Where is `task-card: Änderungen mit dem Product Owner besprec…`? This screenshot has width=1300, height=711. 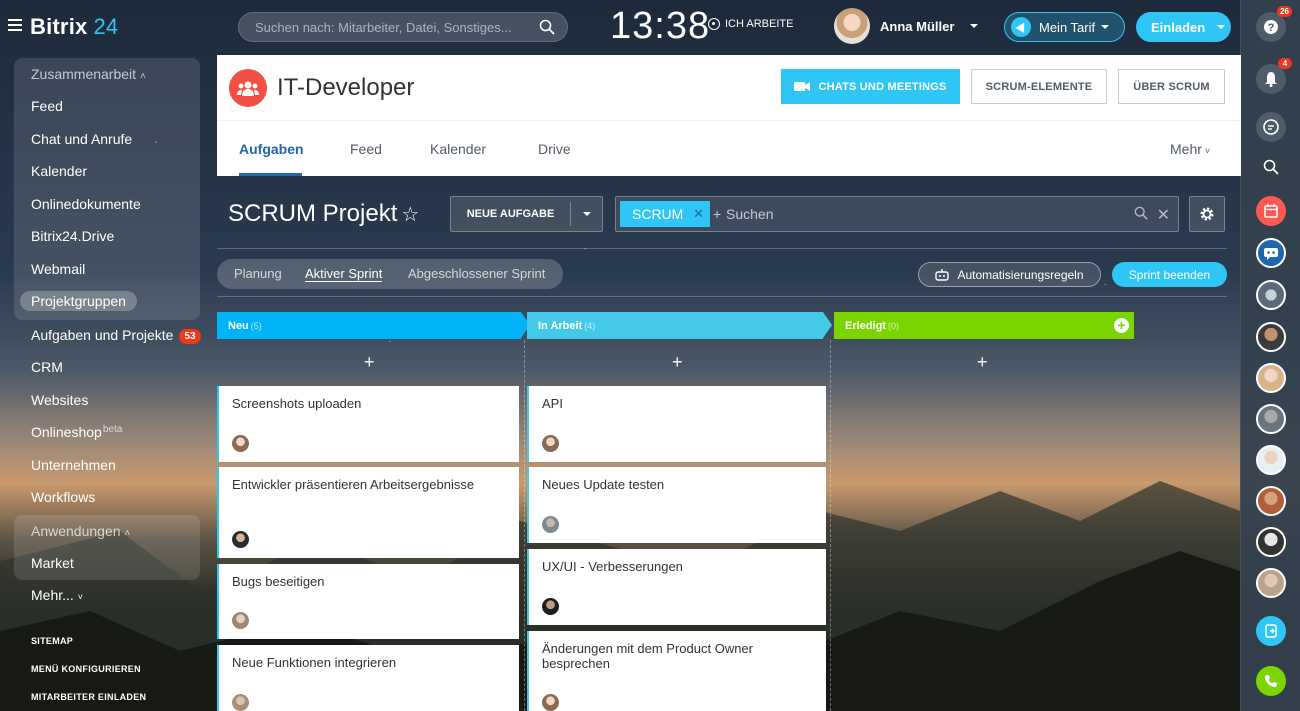
task-card: Änderungen mit dem Product Owner besprec… is located at coordinates (676, 671).